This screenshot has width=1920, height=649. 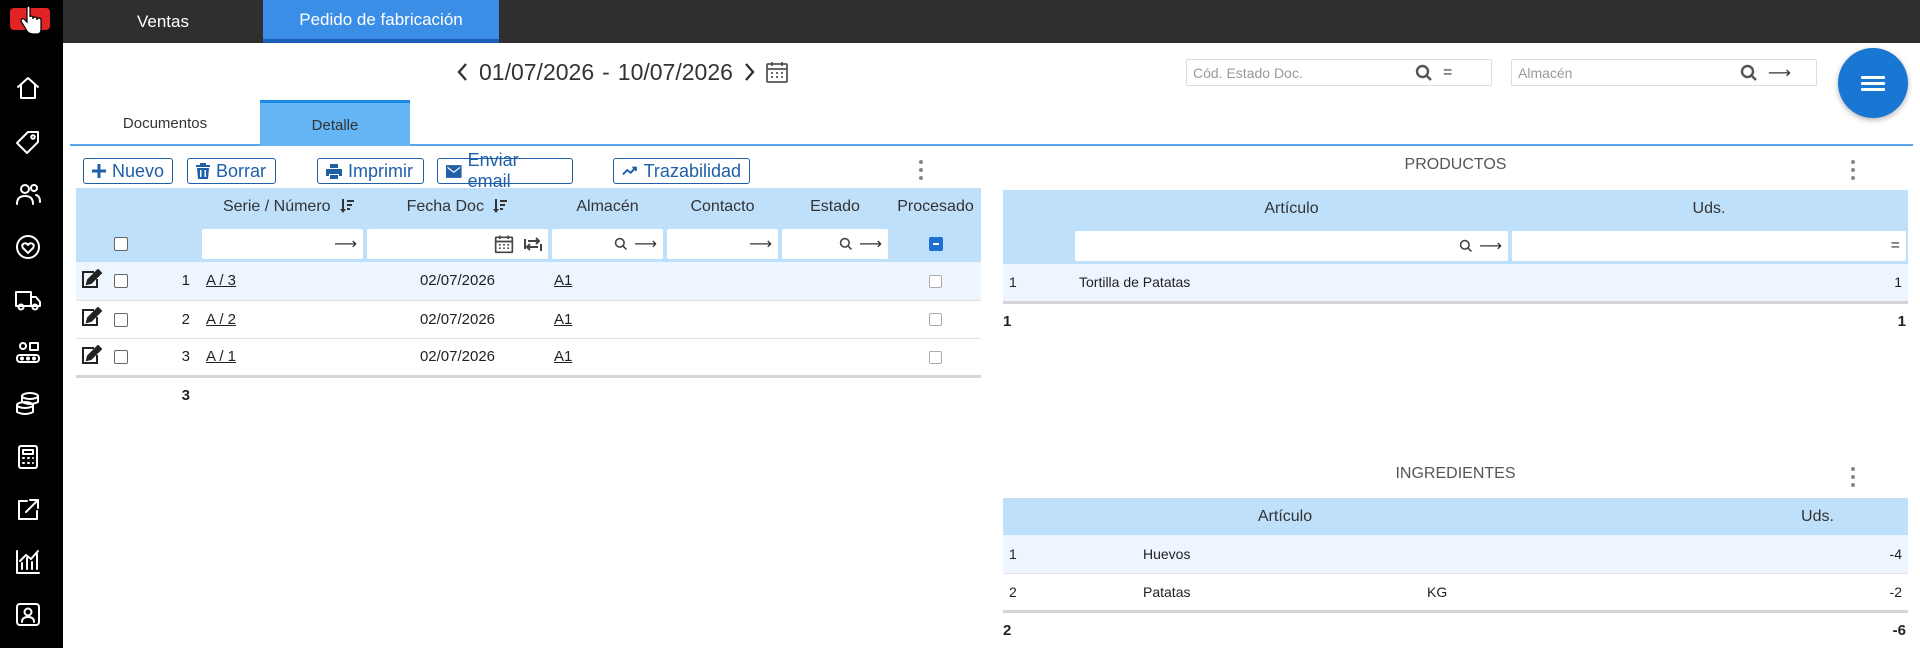 I want to click on ingredientes-footer-row: 2 -6, so click(x=1455, y=629).